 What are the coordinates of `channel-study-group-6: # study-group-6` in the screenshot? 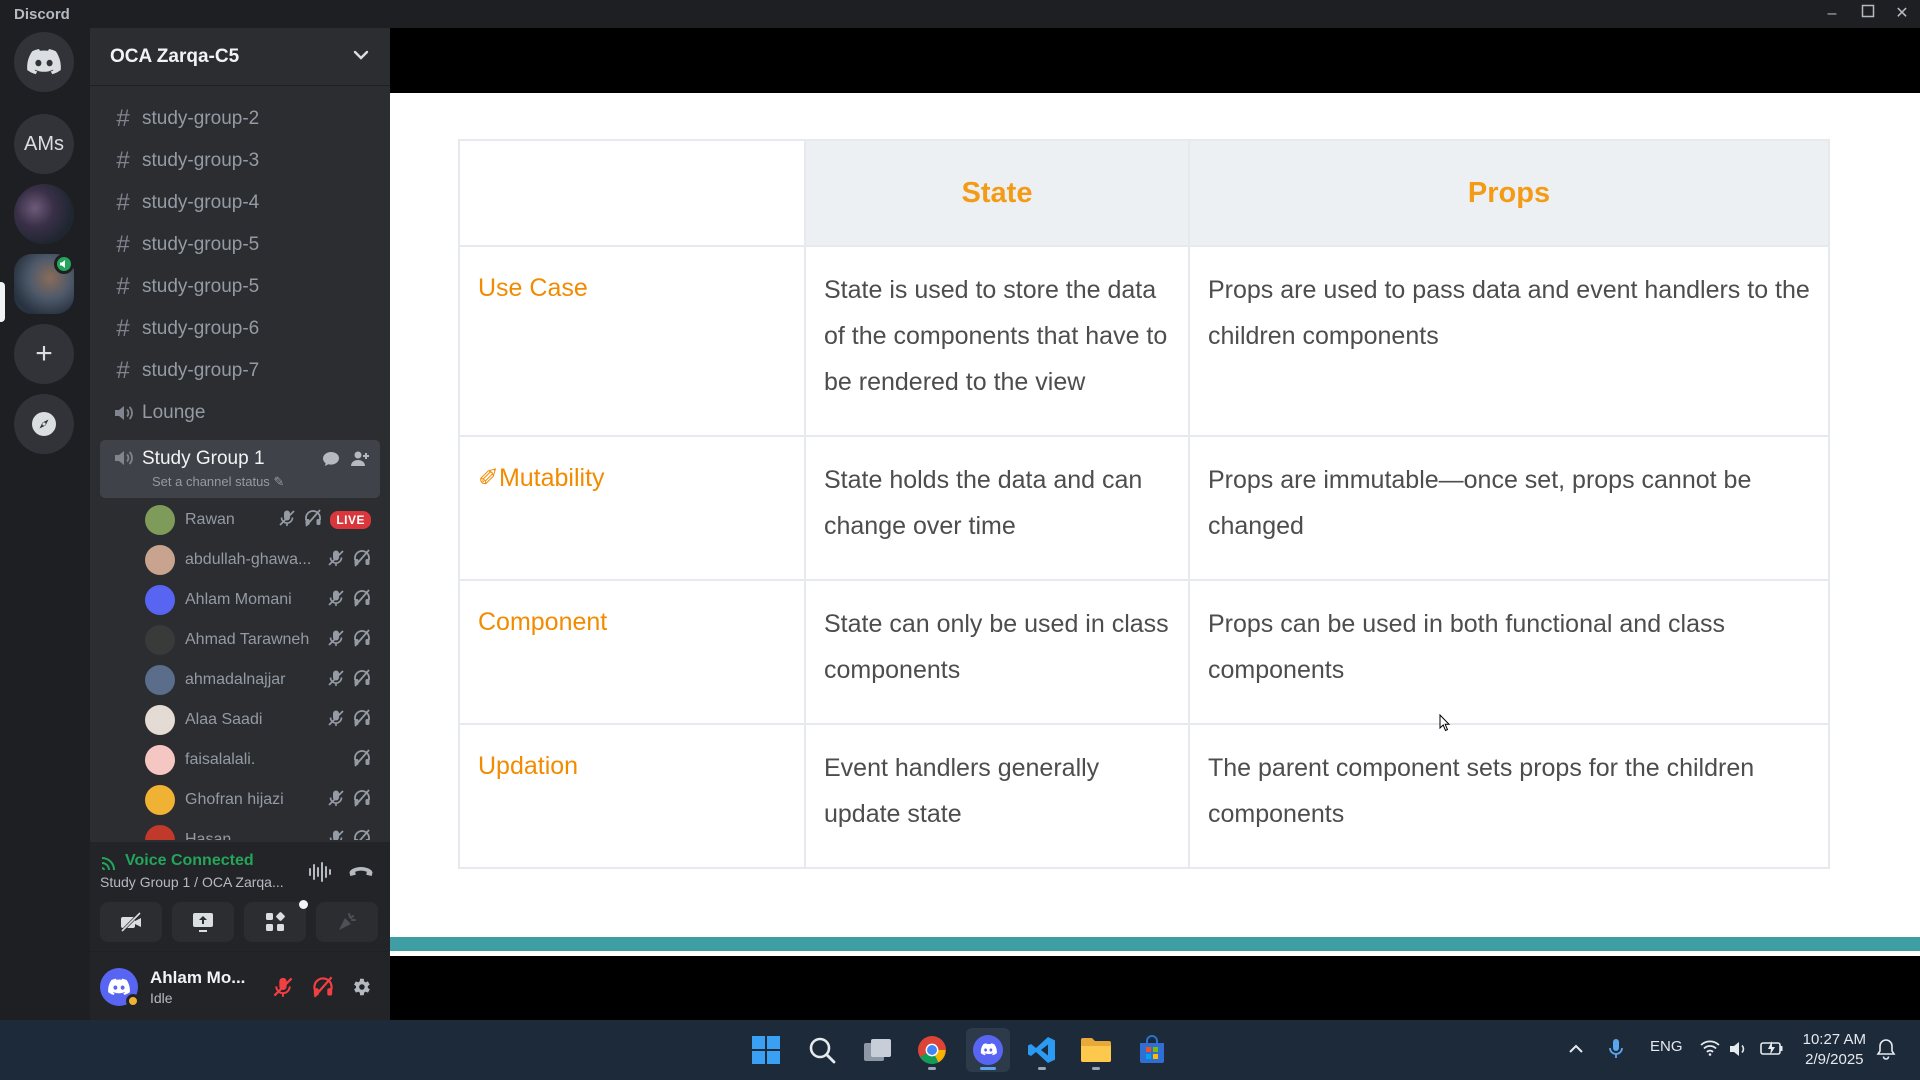 It's located at (240, 329).